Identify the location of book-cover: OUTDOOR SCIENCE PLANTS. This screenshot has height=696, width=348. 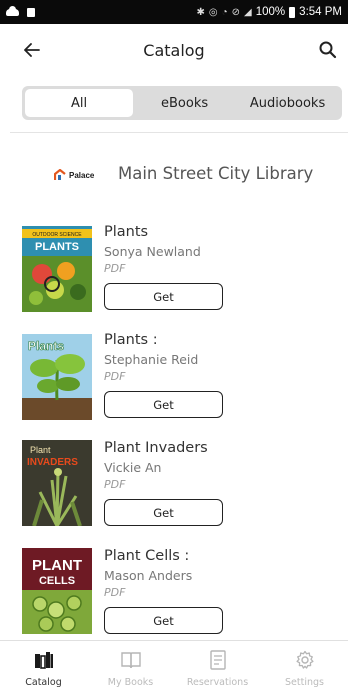
(57, 269).